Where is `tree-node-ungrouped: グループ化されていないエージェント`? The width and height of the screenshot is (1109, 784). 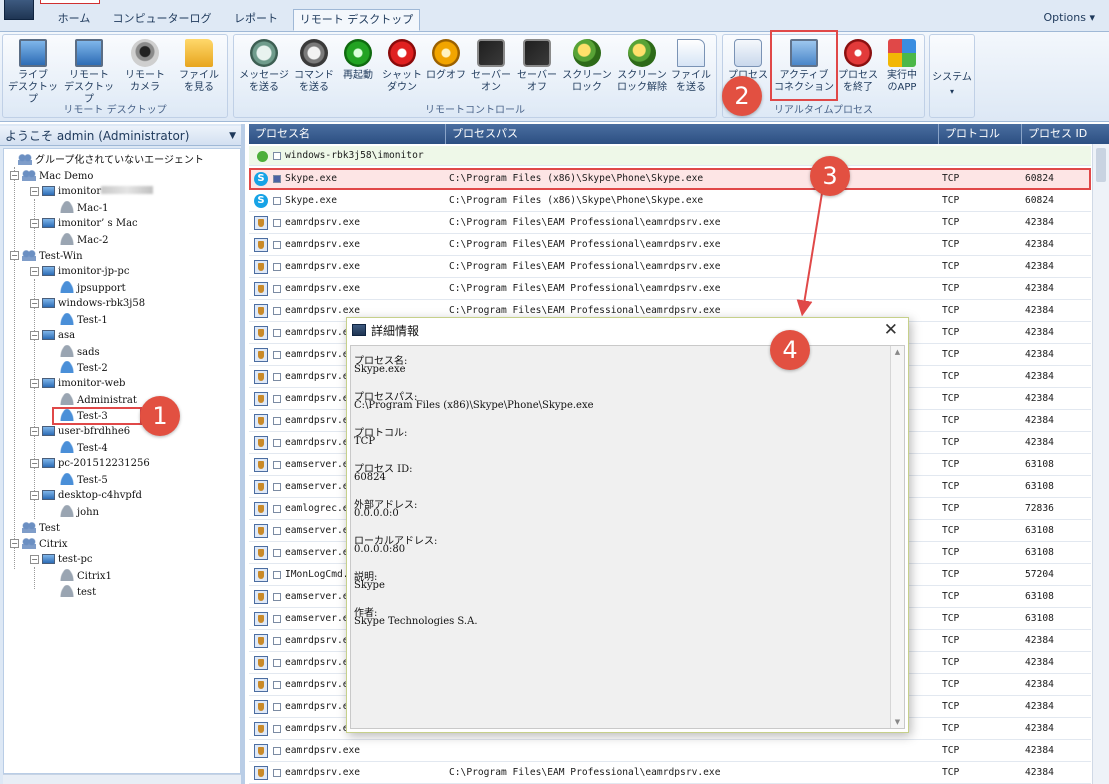
tree-node-ungrouped: グループ化されていないエージェント is located at coordinates (111, 160).